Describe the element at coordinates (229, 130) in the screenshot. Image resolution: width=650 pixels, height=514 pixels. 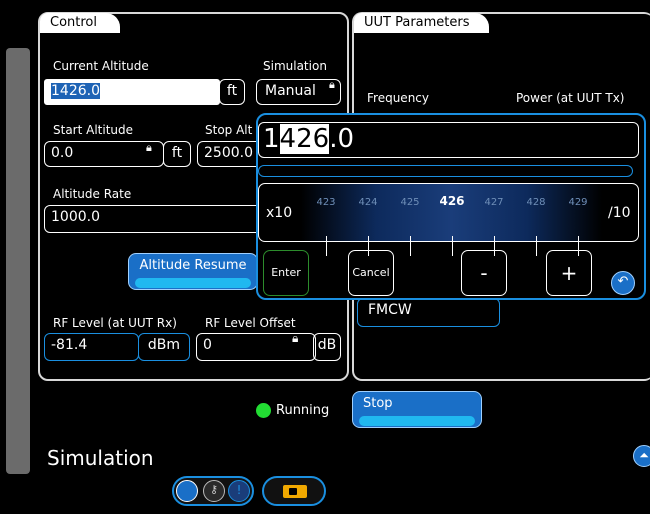
I see `stop-altitude-label: Stop Alt` at that location.